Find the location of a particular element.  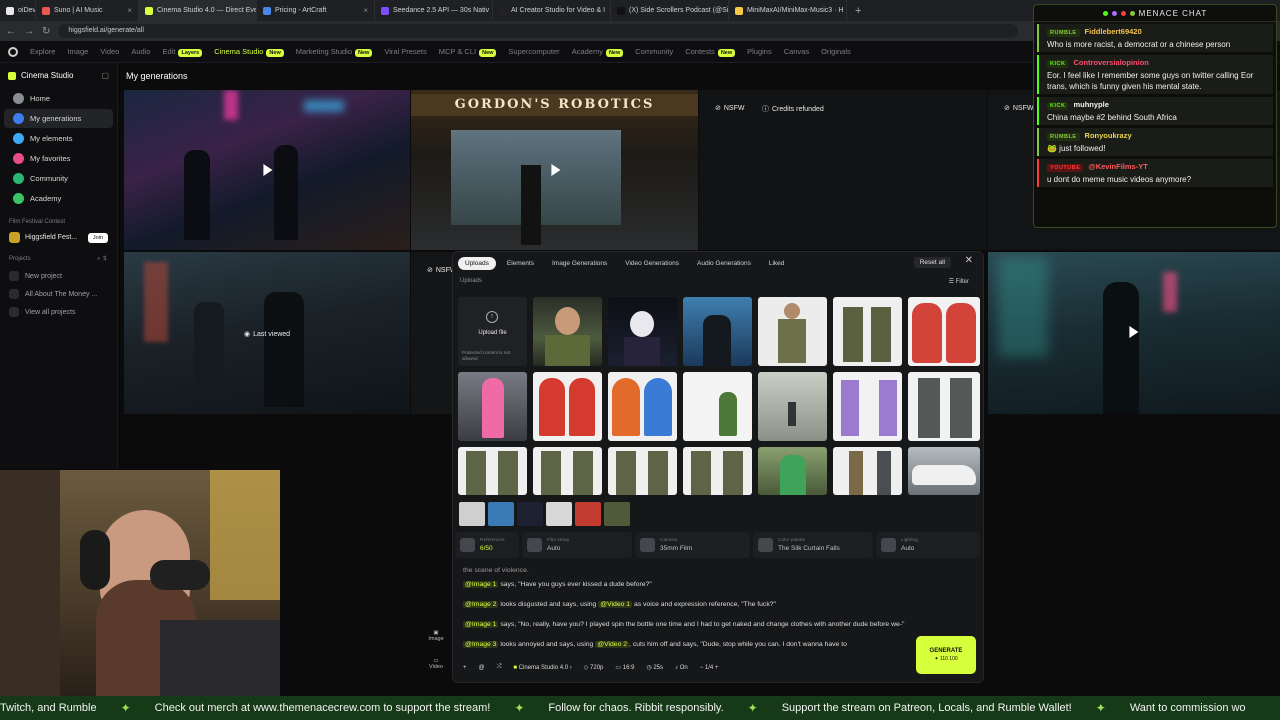

image-mode-button: ▣ Image is located at coordinates (436, 636).